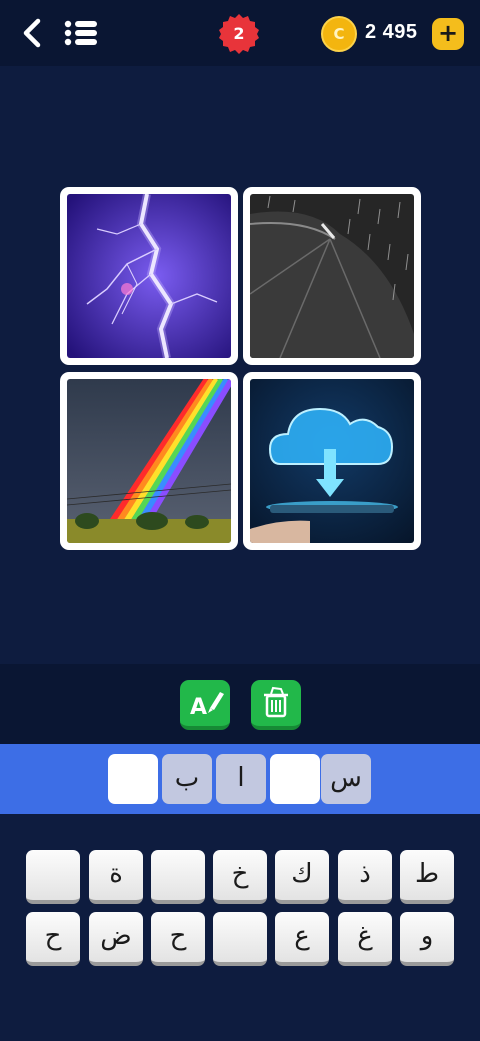 This screenshot has width=480, height=1041. I want to click on letter-key: ع, so click(302, 939).